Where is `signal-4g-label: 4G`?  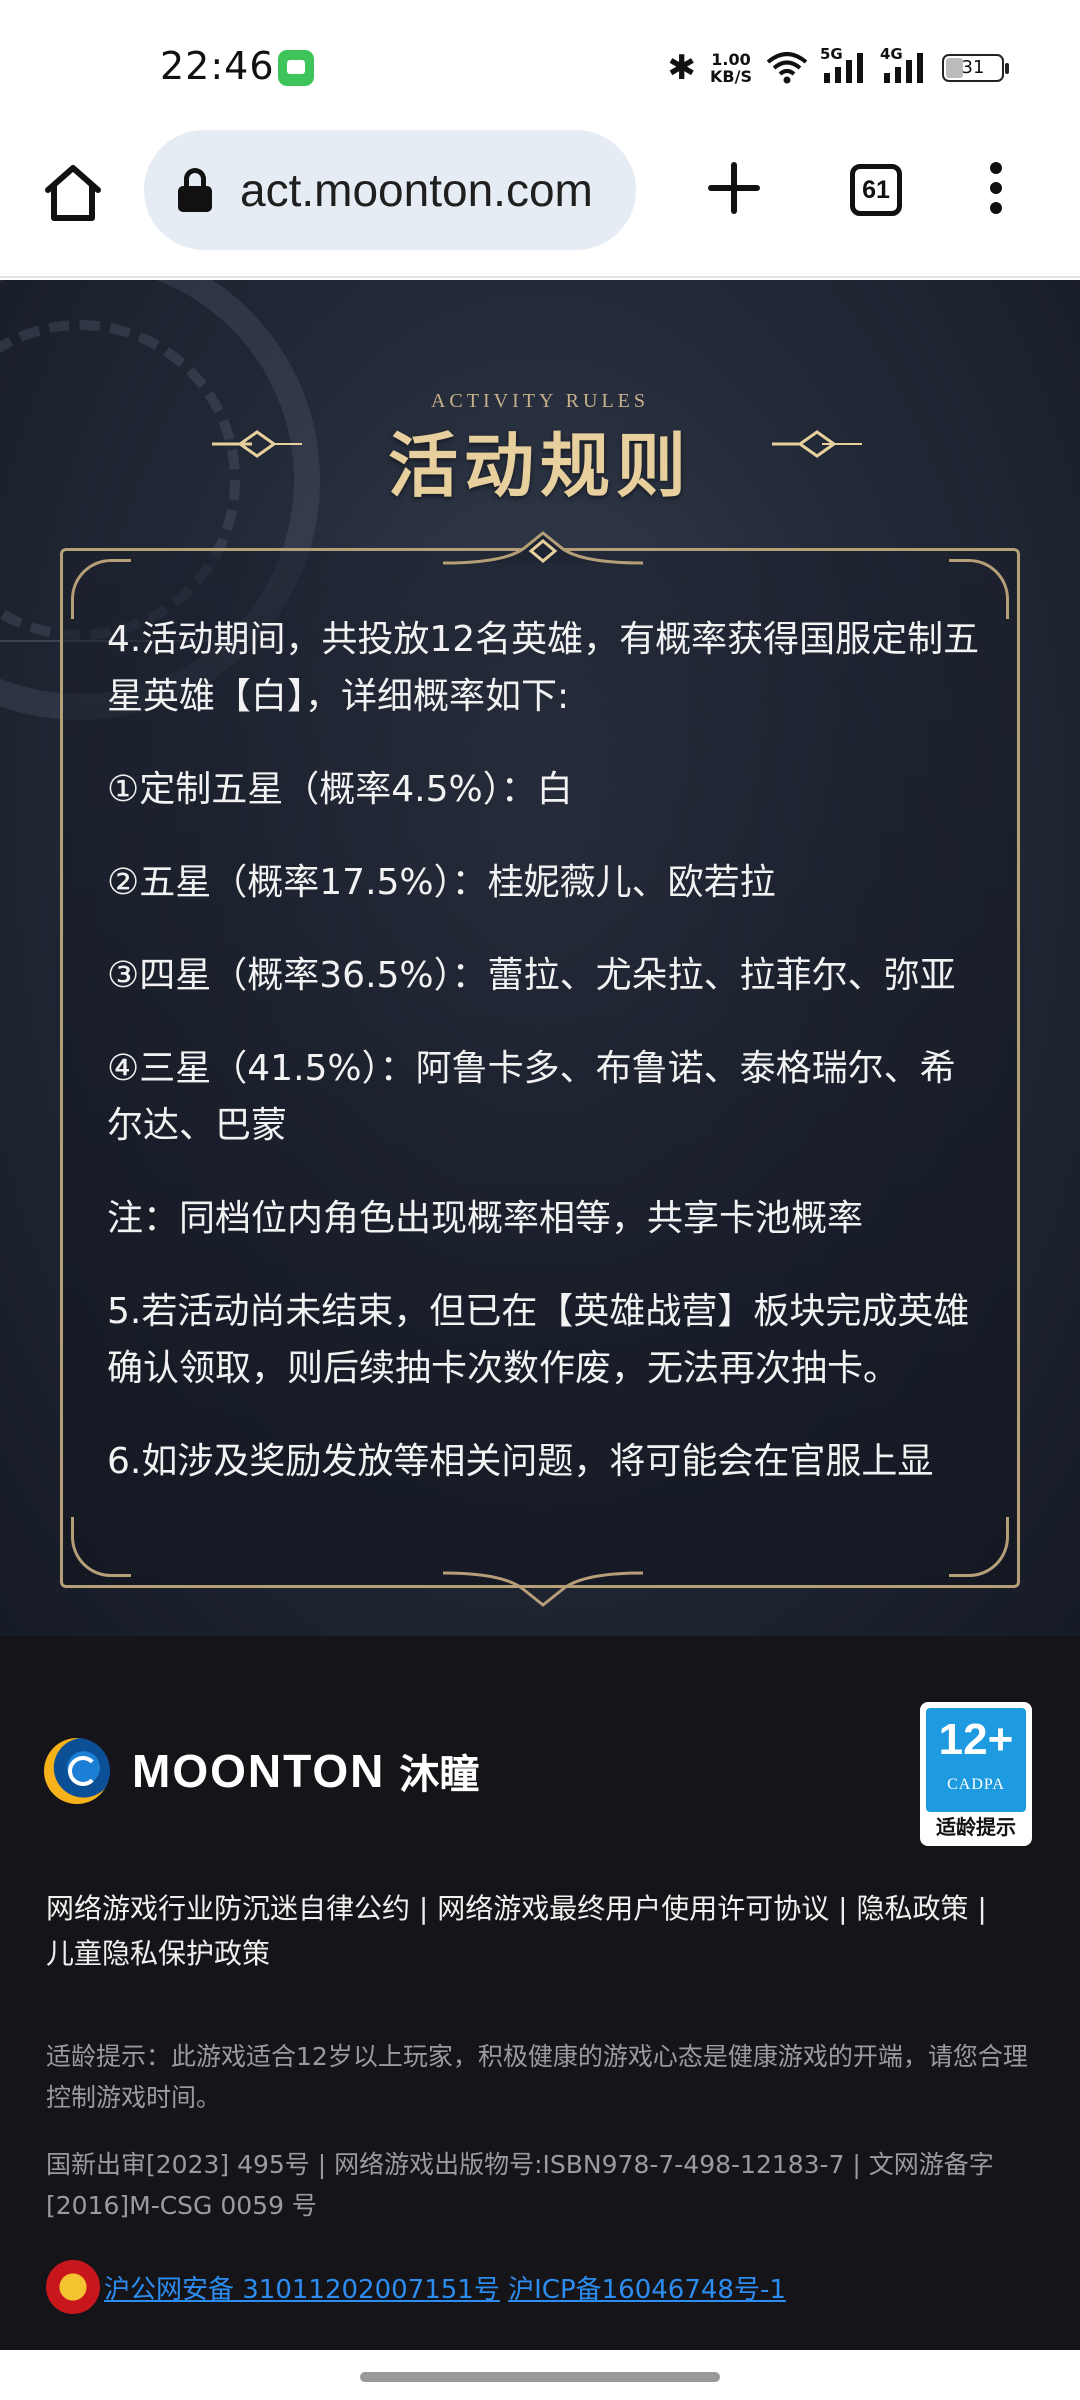
signal-4g-label: 4G is located at coordinates (891, 54).